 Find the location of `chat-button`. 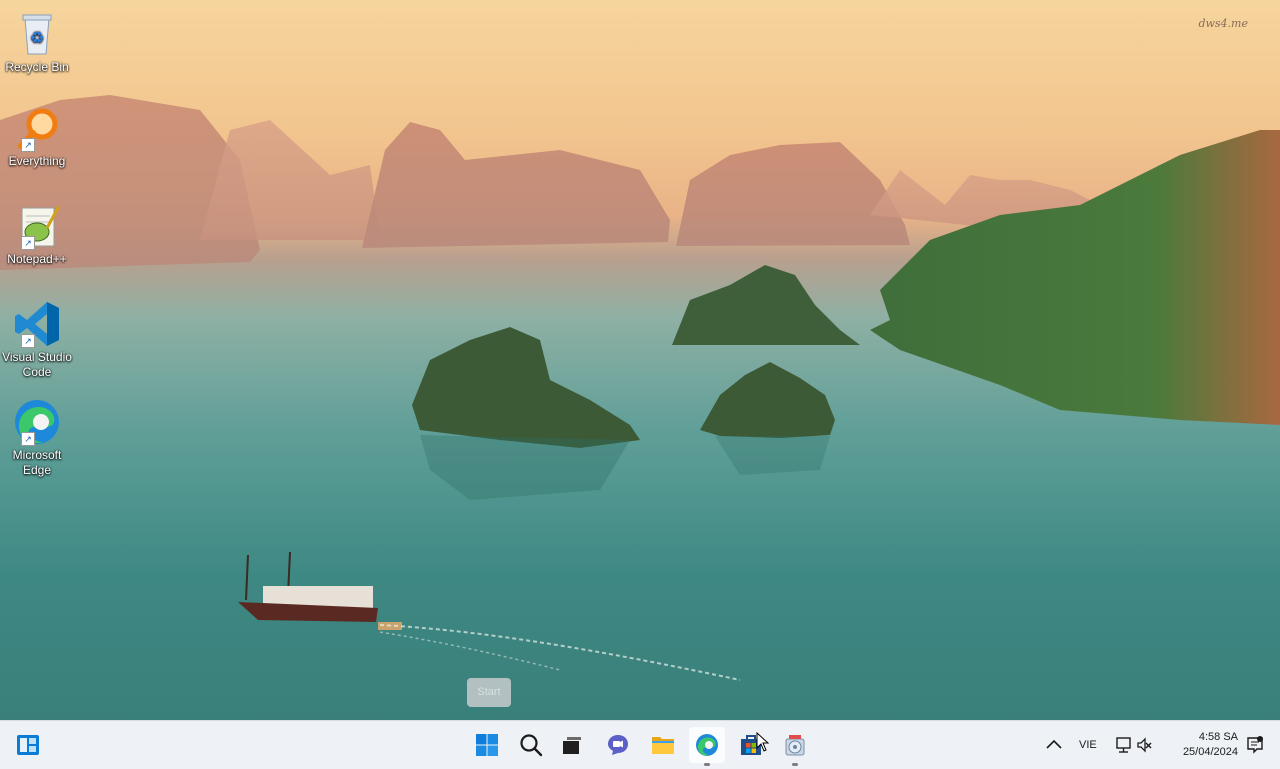

chat-button is located at coordinates (618, 745).